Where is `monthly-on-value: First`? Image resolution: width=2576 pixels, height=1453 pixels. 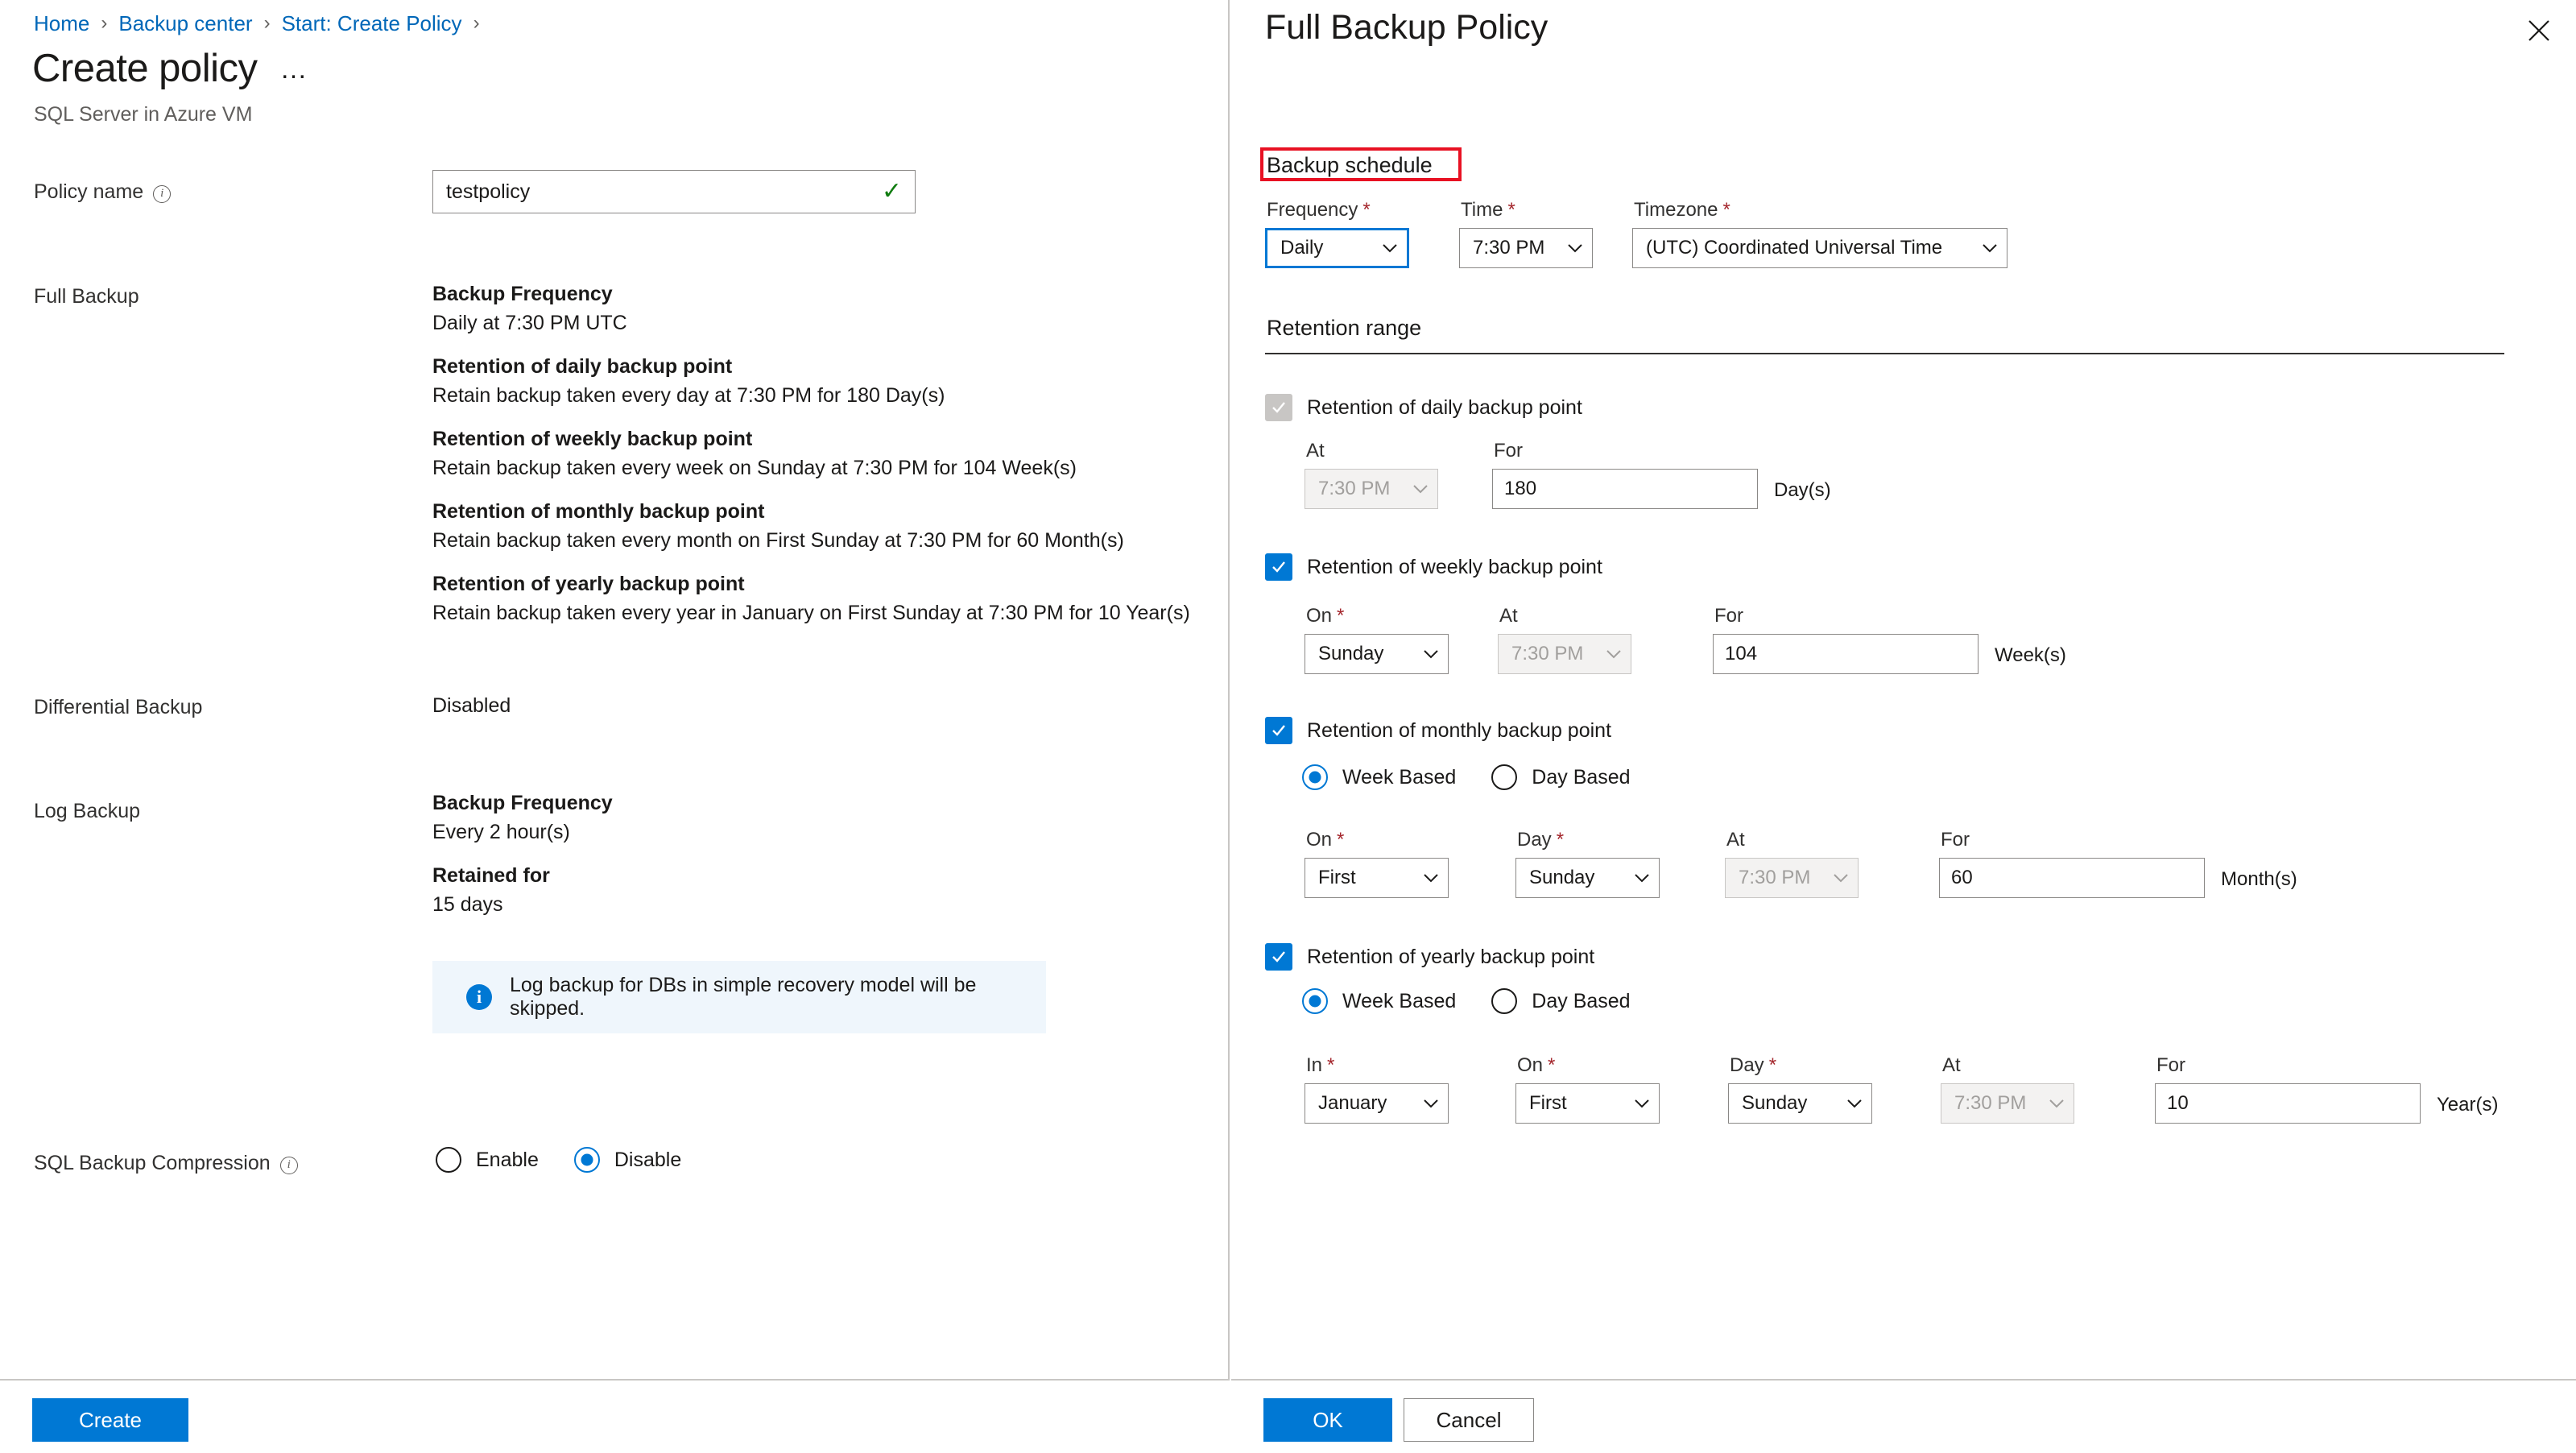 monthly-on-value: First is located at coordinates (1337, 877).